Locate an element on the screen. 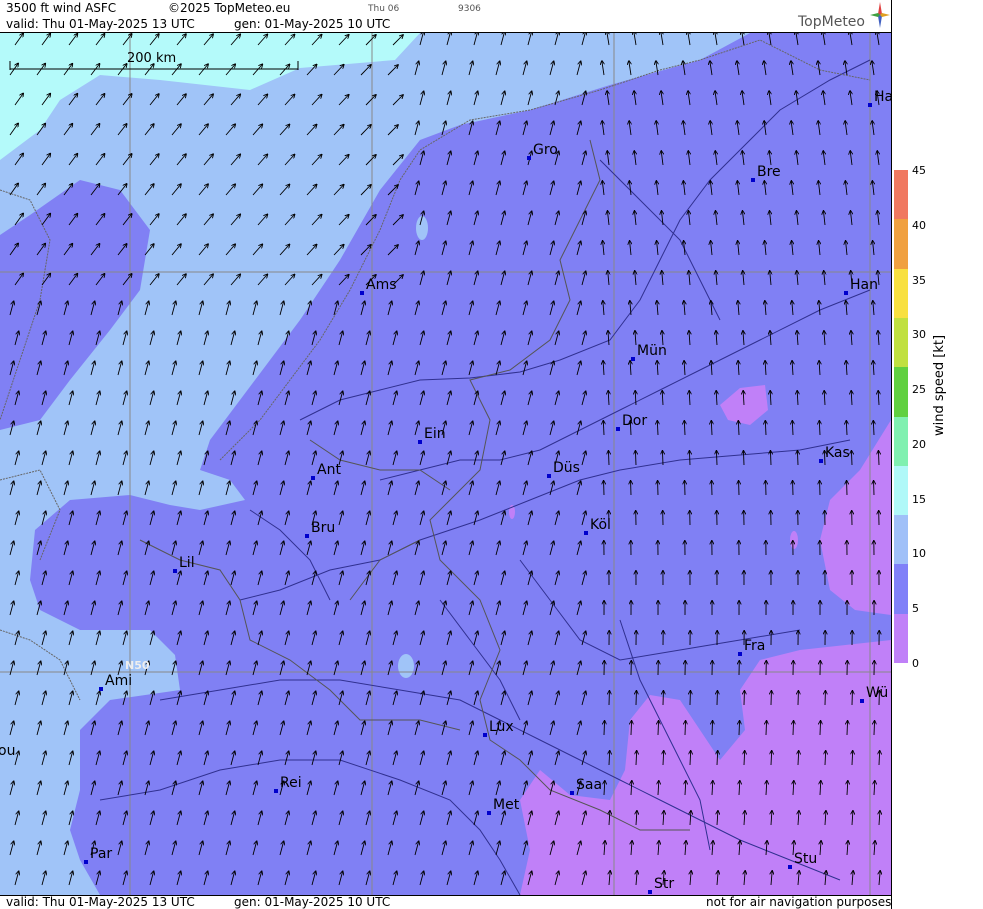 Image resolution: width=983 pixels, height=909 pixels. latitude-label: N50 is located at coordinates (137, 665).